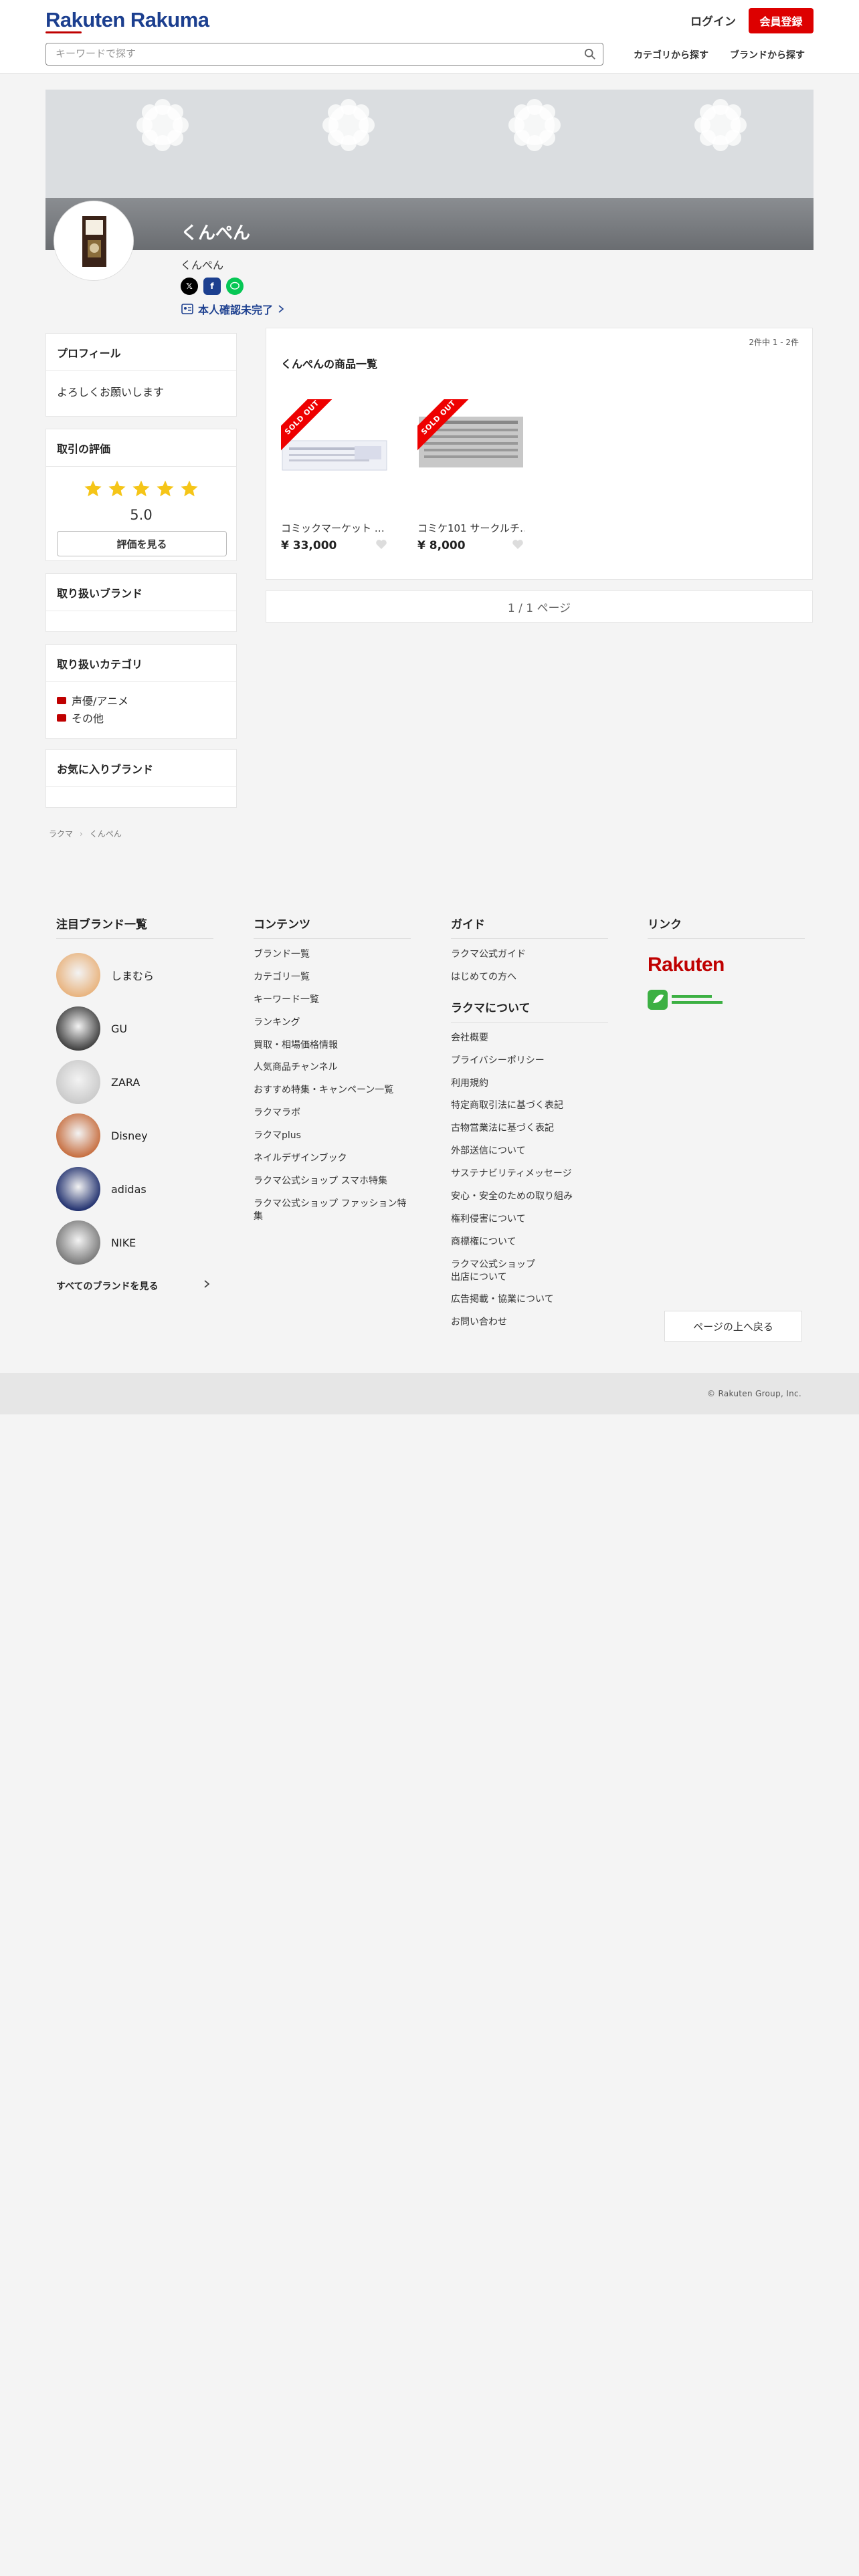  Describe the element at coordinates (529, 1242) in the screenshot. I see `footer-link: 商標権について` at that location.